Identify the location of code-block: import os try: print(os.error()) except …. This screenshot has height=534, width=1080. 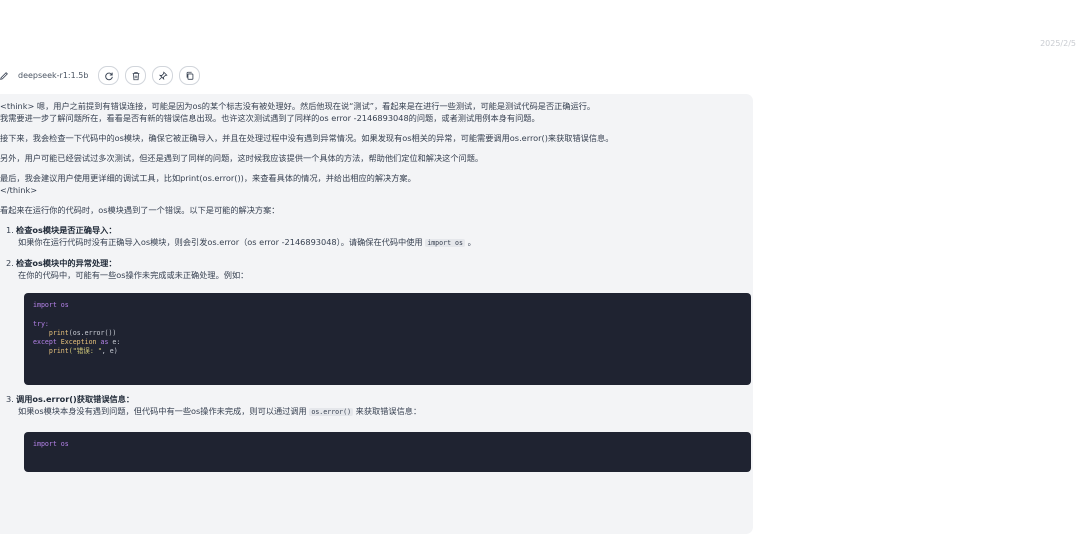
(387, 339).